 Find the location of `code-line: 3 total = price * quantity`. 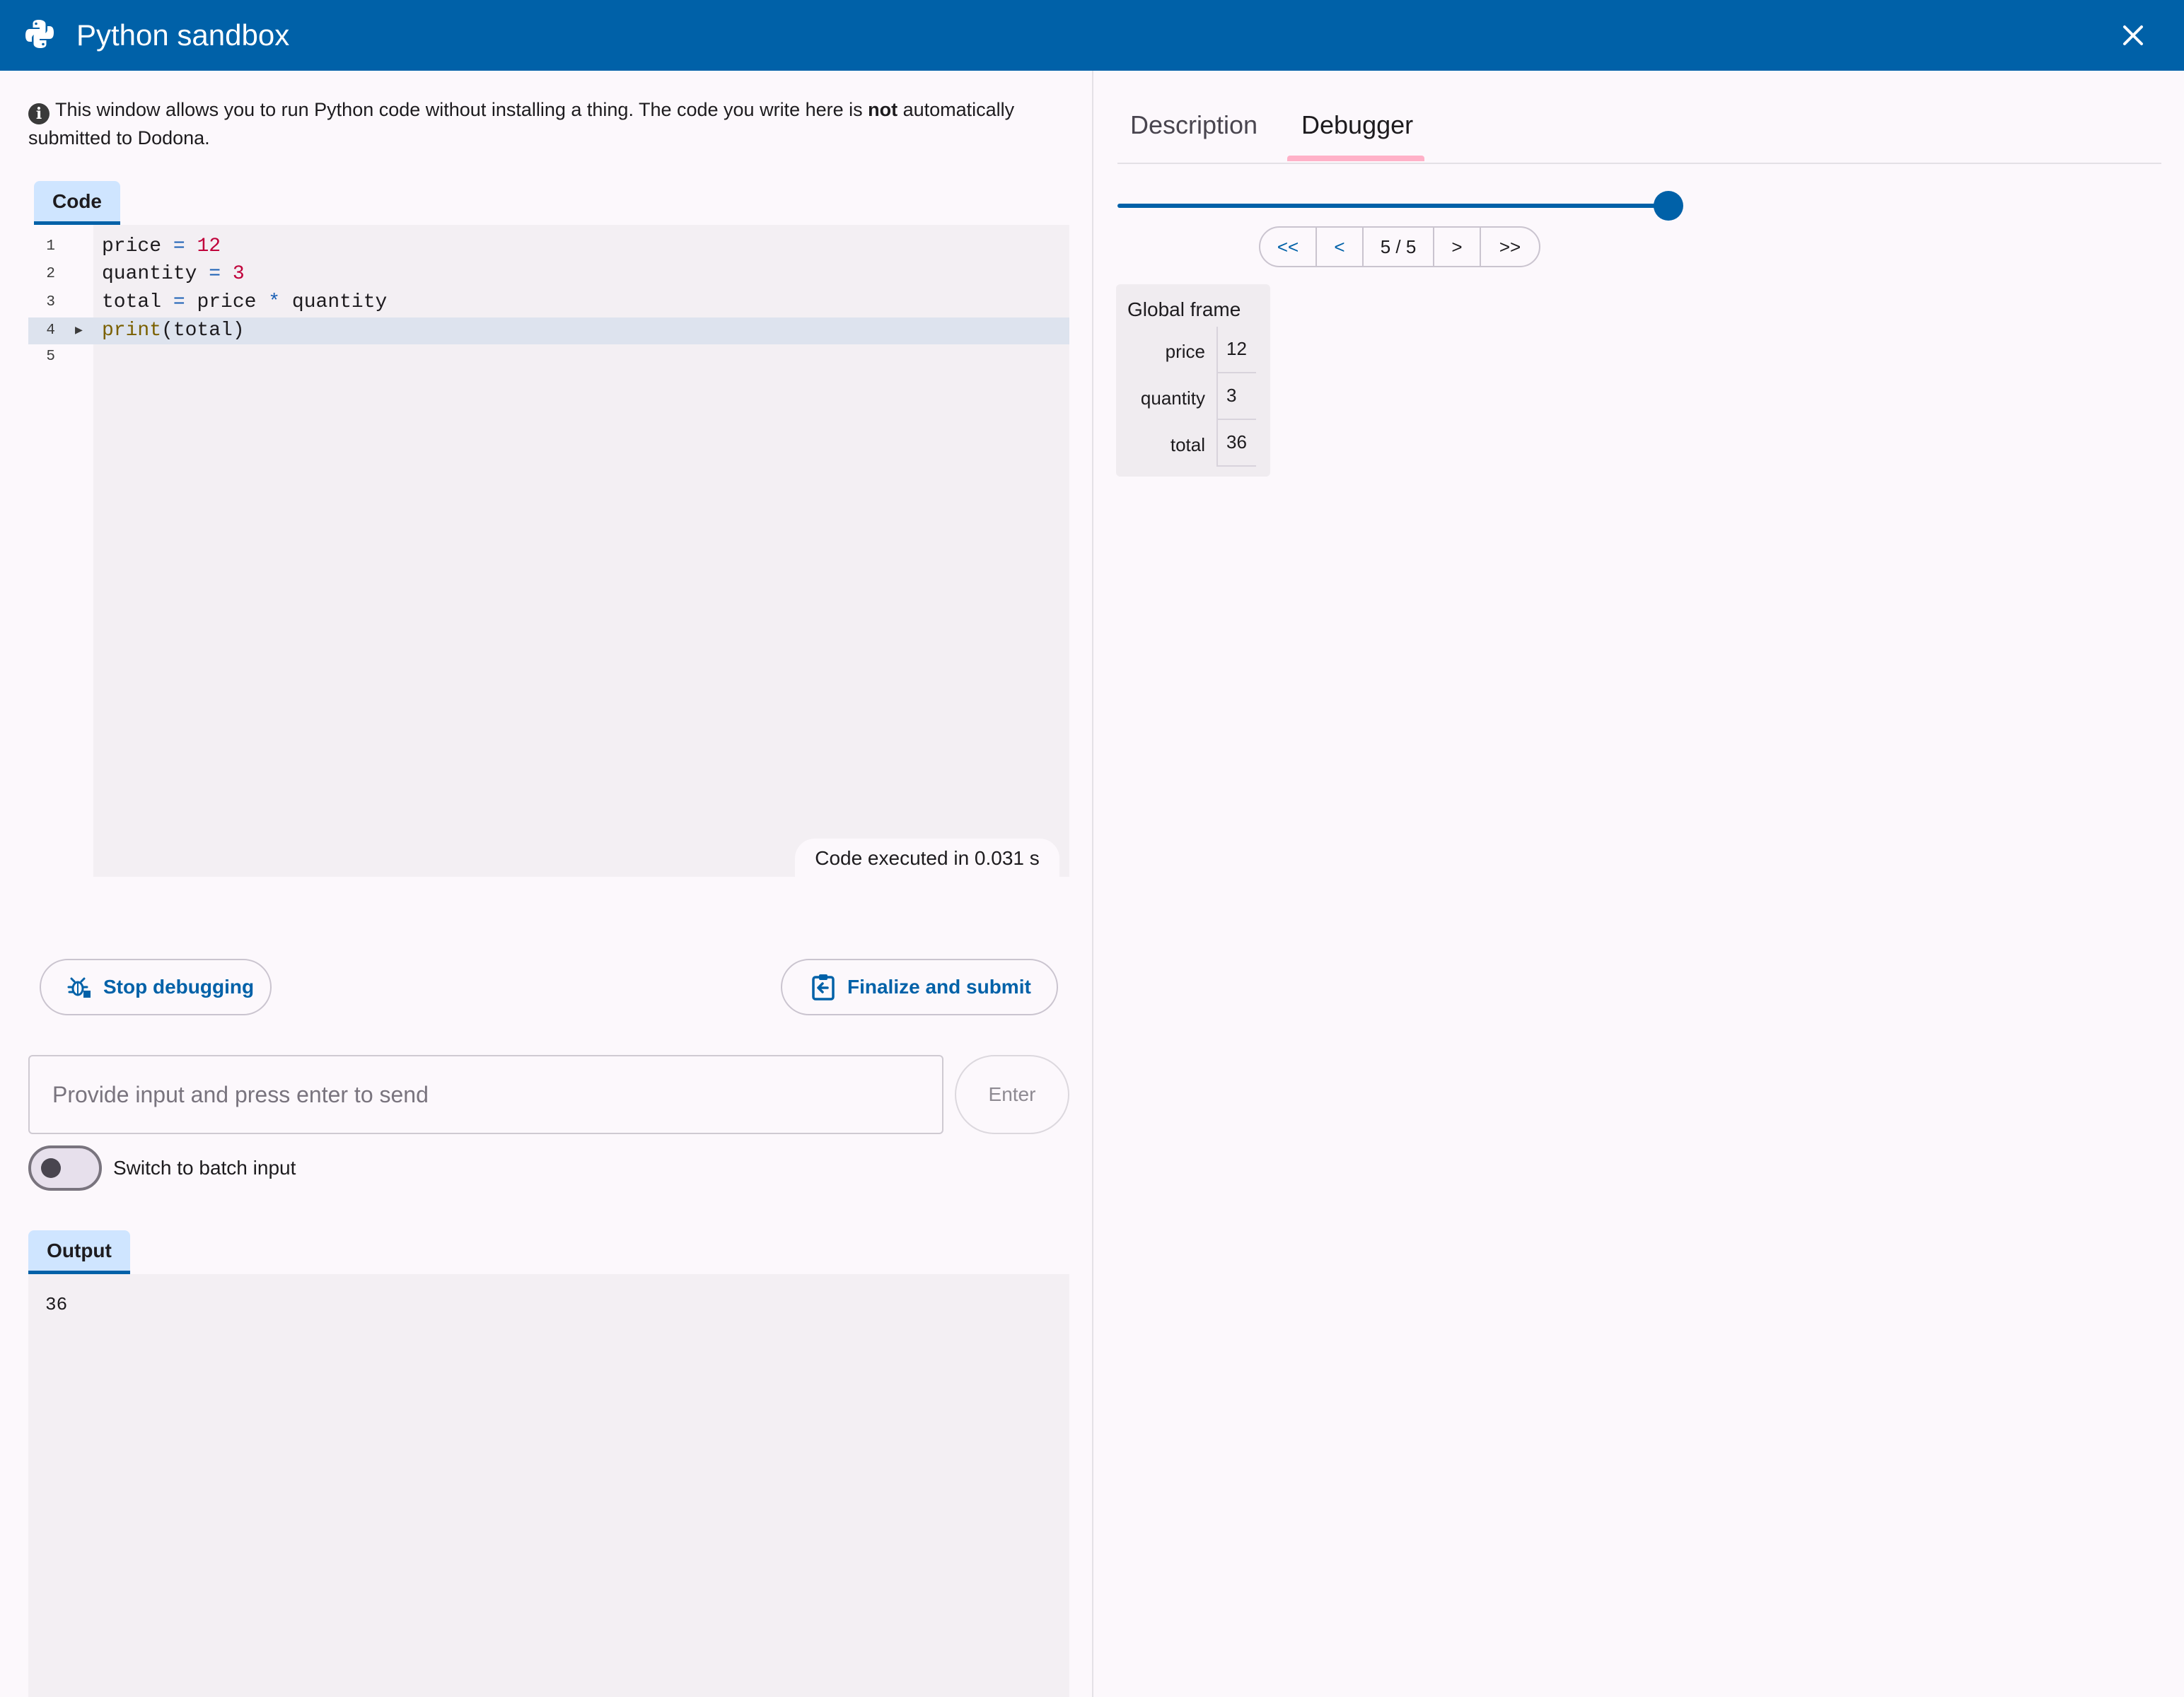

code-line: 3 total = price * quantity is located at coordinates (548, 302).